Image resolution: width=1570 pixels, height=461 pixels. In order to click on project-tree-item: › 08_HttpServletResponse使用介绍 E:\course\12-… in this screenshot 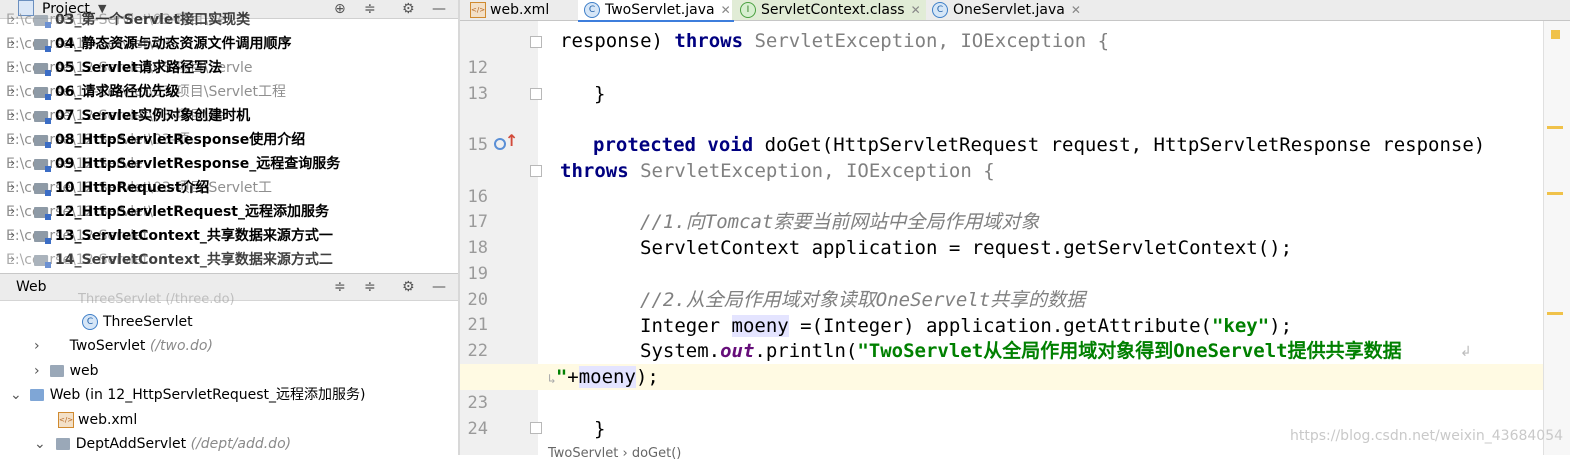, I will do `click(229, 140)`.